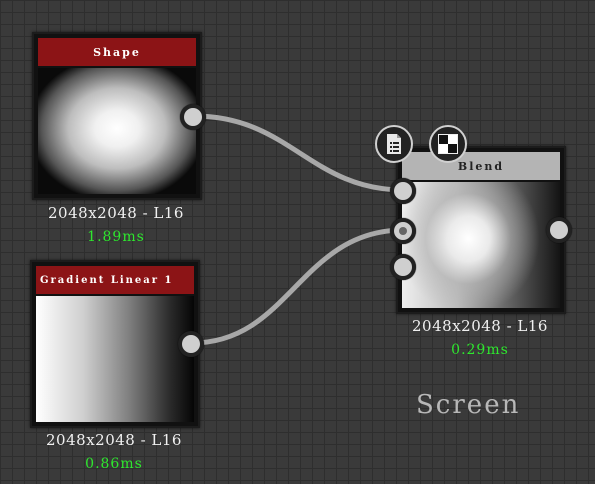 Image resolution: width=595 pixels, height=484 pixels. What do you see at coordinates (468, 405) in the screenshot?
I see `blend-mode-label: Screen` at bounding box center [468, 405].